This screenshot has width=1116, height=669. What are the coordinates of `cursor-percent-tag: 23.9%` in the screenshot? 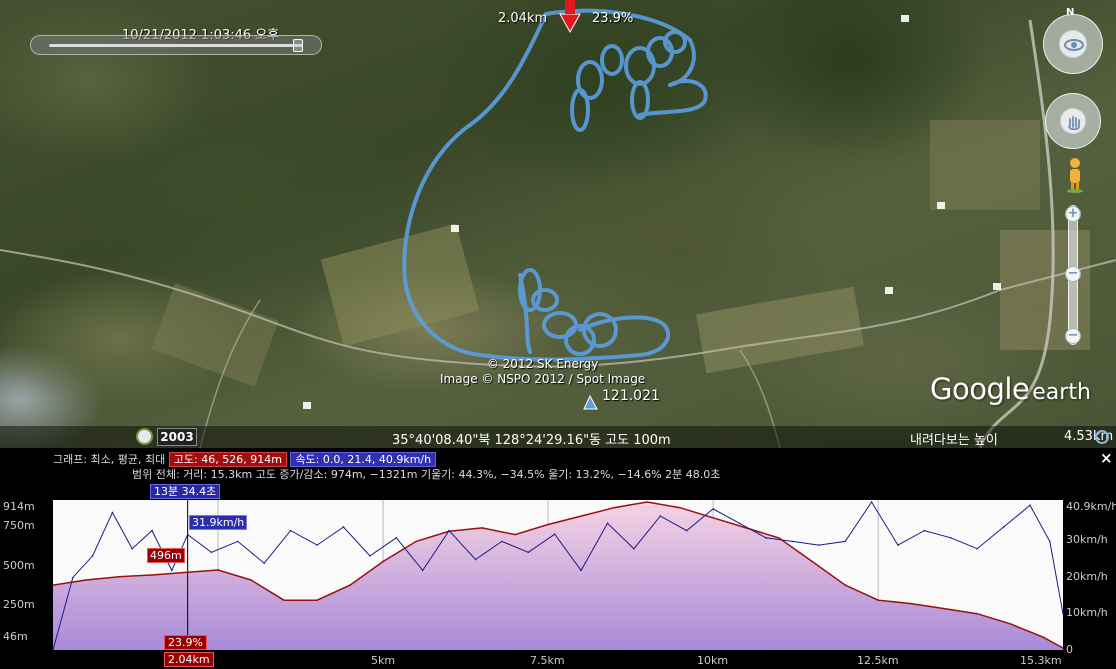 It's located at (185, 642).